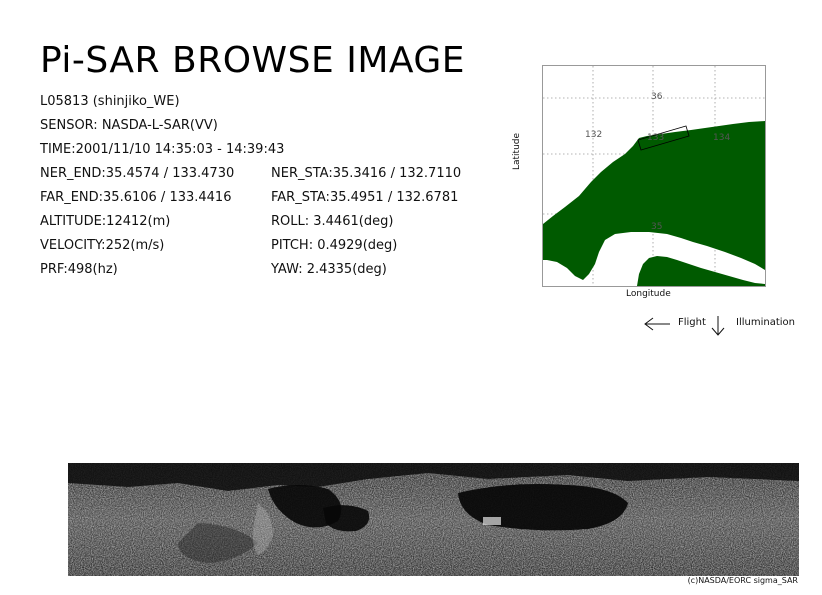  Describe the element at coordinates (721, 138) in the screenshot. I see `grid-label-134: 134` at that location.